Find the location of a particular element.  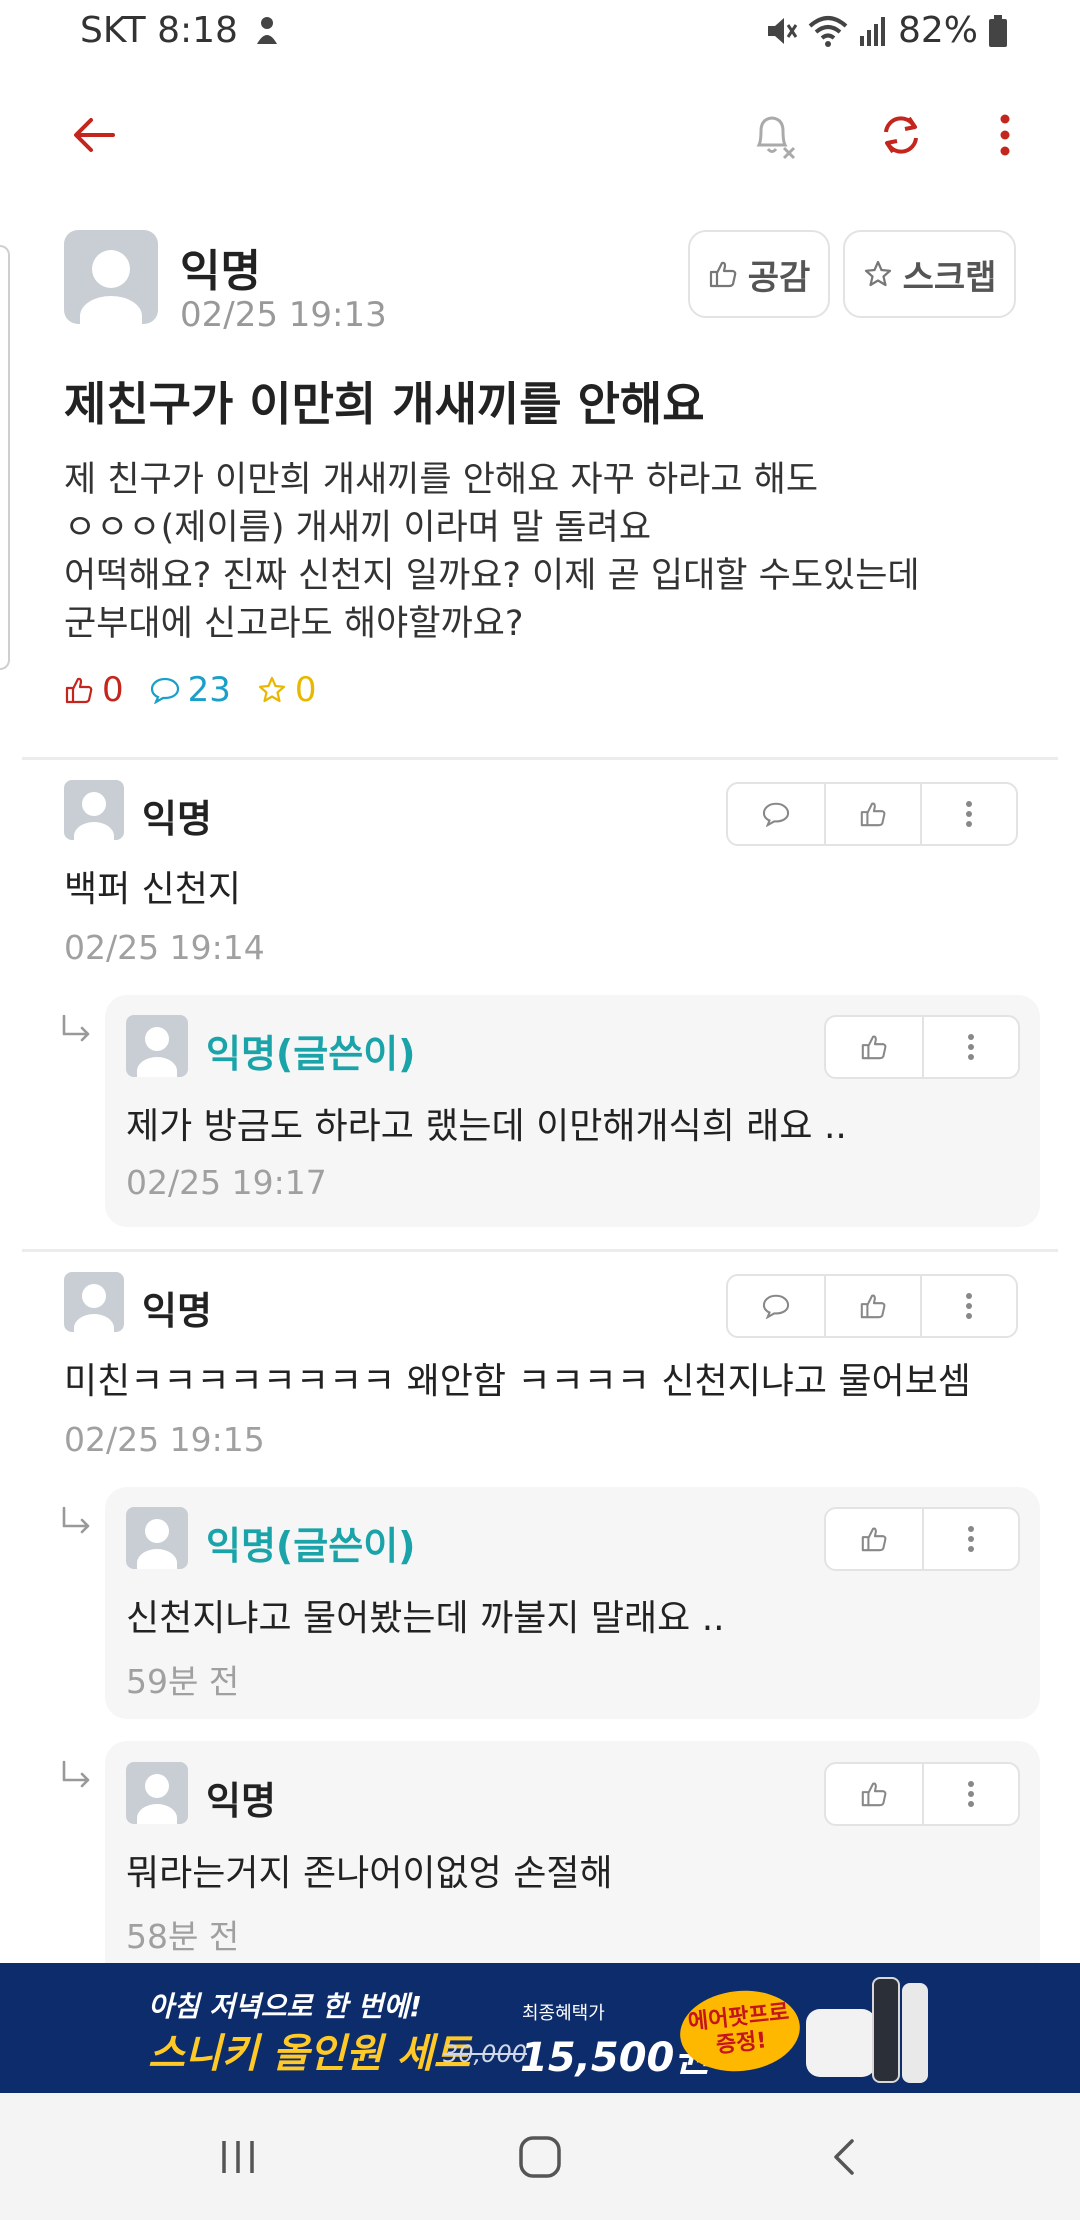

home-icon is located at coordinates (540, 2156).